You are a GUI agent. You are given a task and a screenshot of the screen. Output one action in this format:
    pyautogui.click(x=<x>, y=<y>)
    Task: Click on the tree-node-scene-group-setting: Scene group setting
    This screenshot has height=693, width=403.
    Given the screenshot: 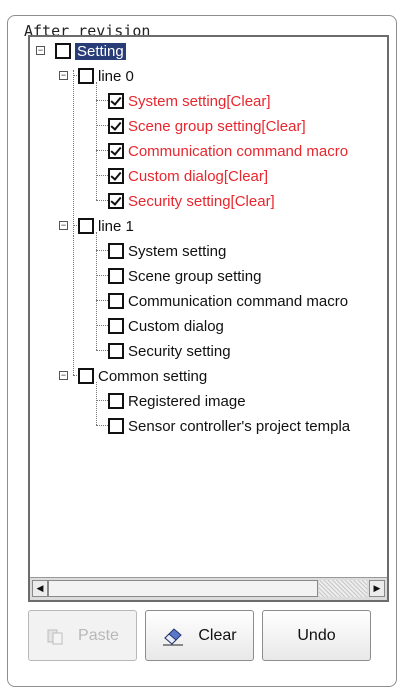 What is the action you would take?
    pyautogui.click(x=184, y=276)
    